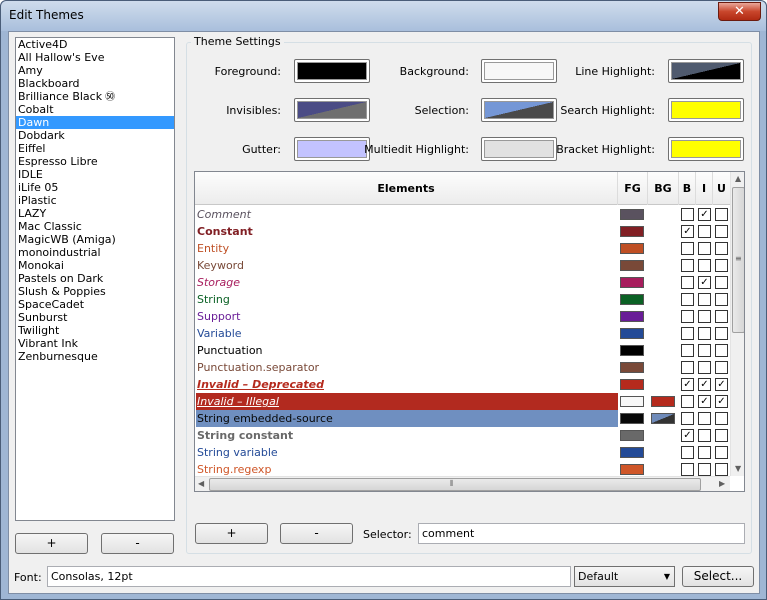 The height and width of the screenshot is (600, 767). Describe the element at coordinates (95, 187) in the screenshot. I see `theme-item: iLife 05` at that location.